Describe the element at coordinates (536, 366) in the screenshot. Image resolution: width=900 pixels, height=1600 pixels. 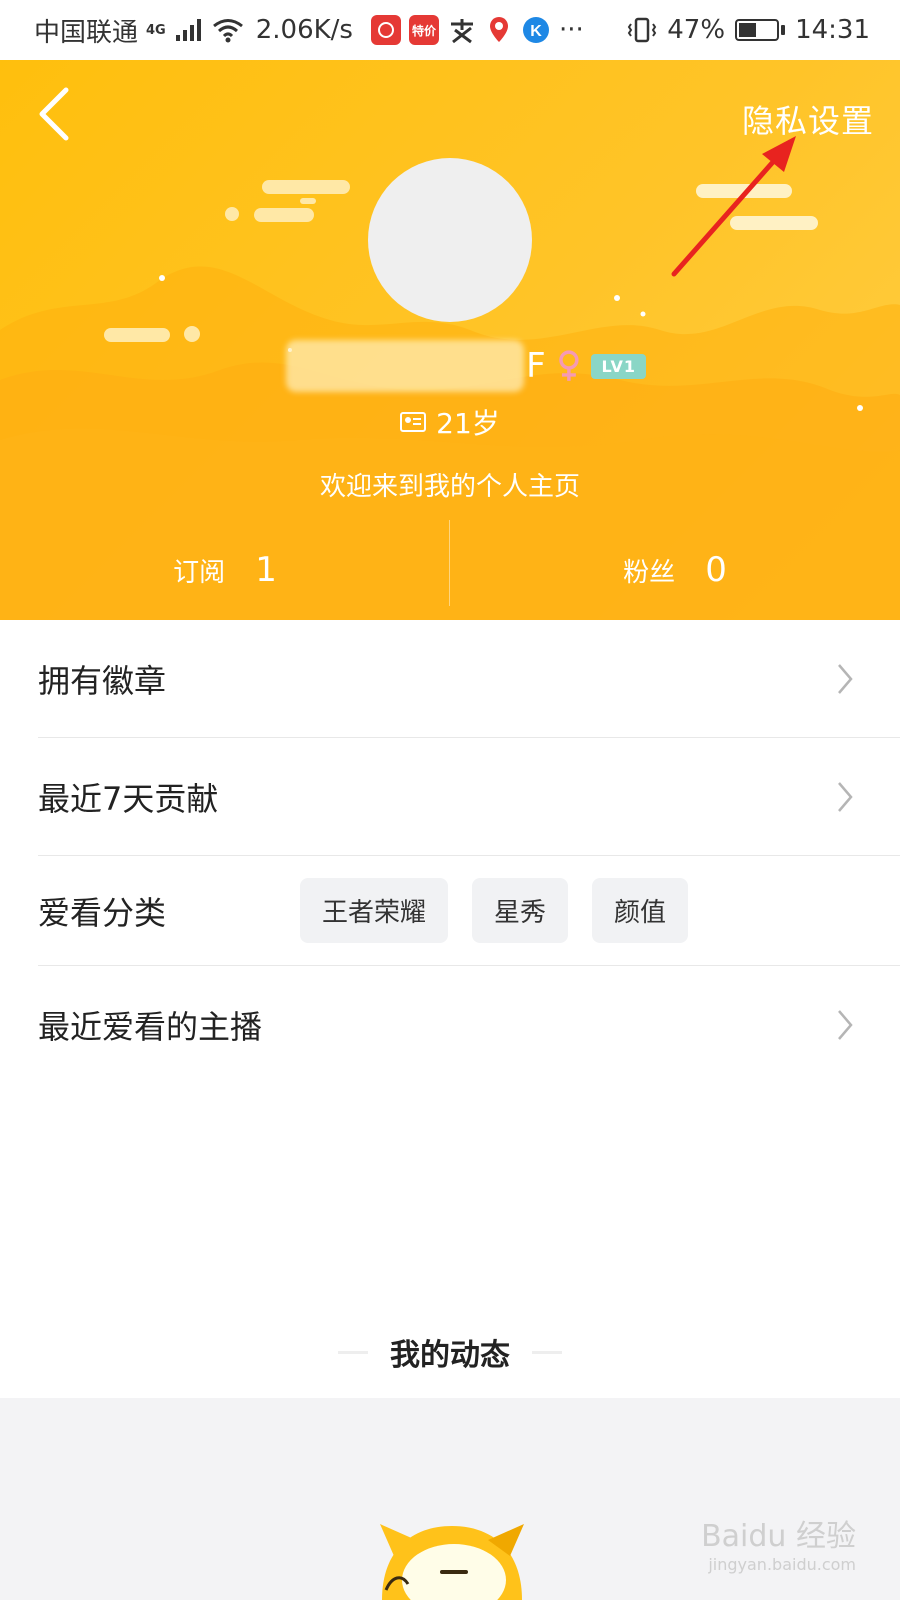
I see `username-tail: F` at that location.